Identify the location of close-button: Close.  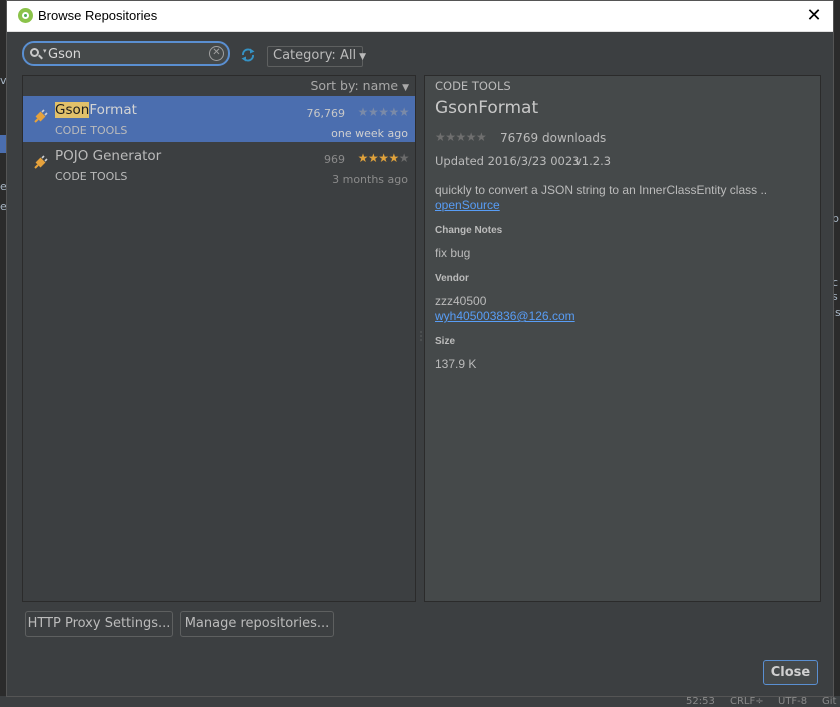
(790, 672).